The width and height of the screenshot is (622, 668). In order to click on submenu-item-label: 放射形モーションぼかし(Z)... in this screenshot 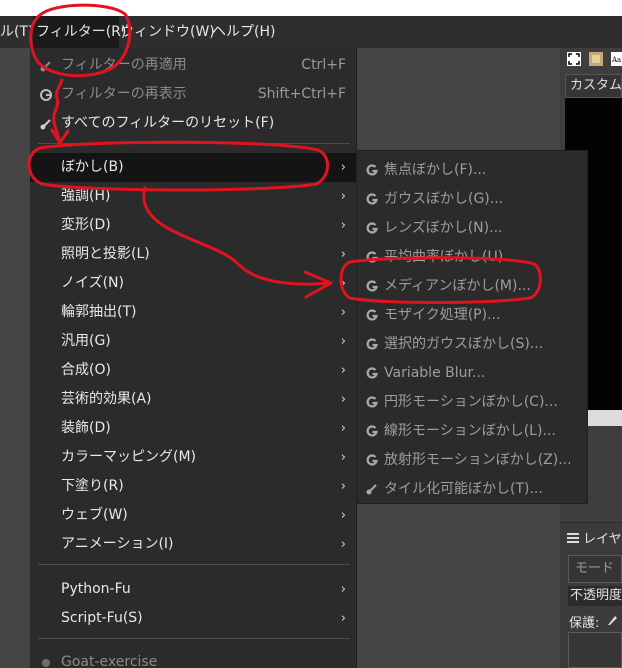, I will do `click(478, 460)`.